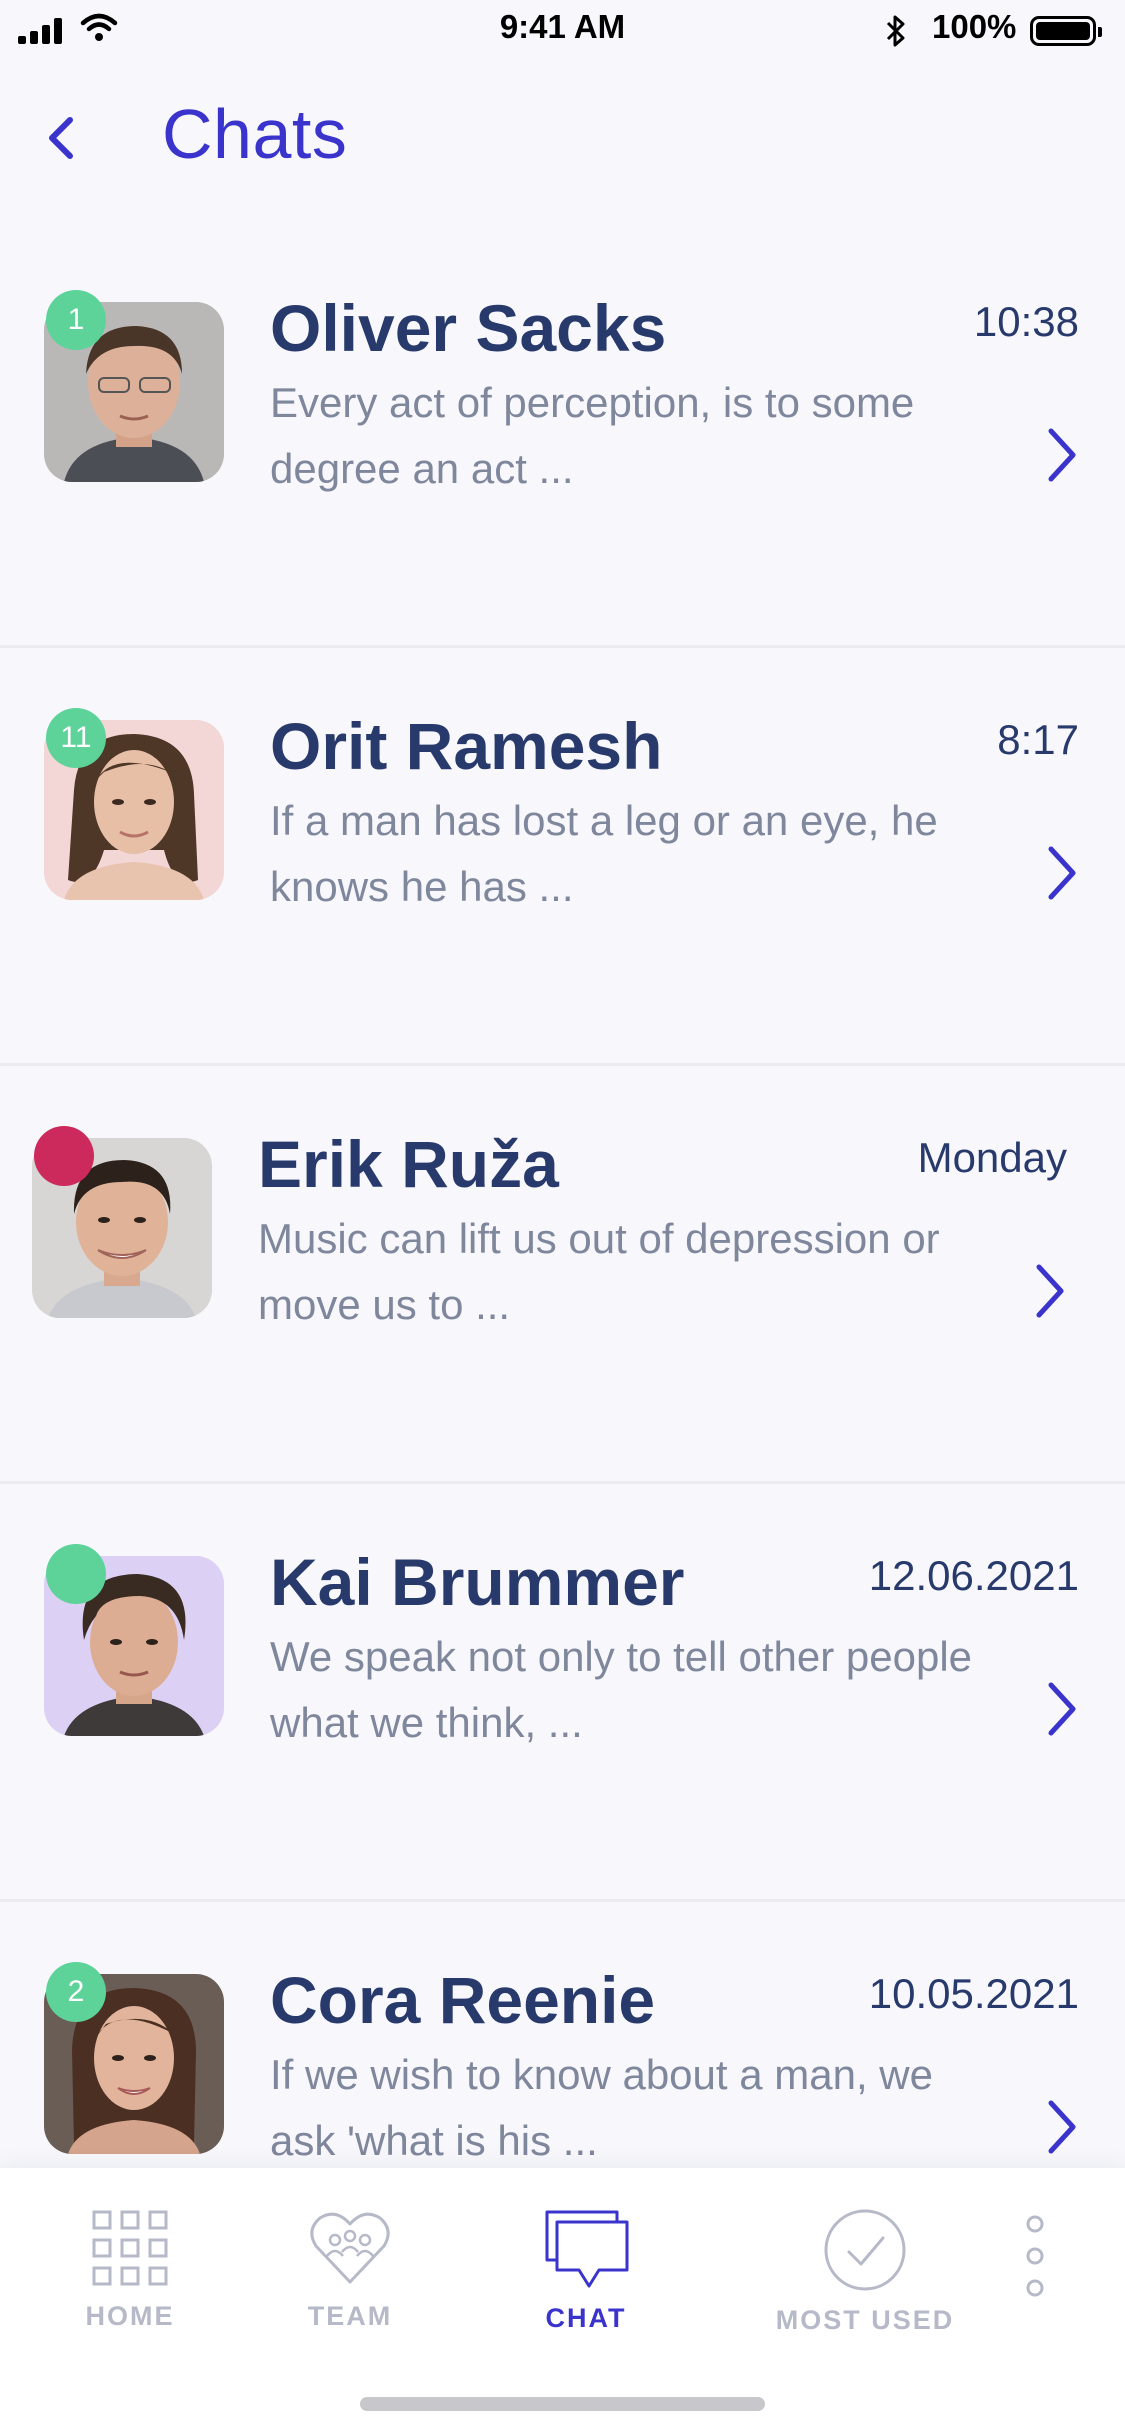 Image resolution: width=1125 pixels, height=2436 pixels. What do you see at coordinates (255, 134) in the screenshot?
I see `page-title: Chats` at bounding box center [255, 134].